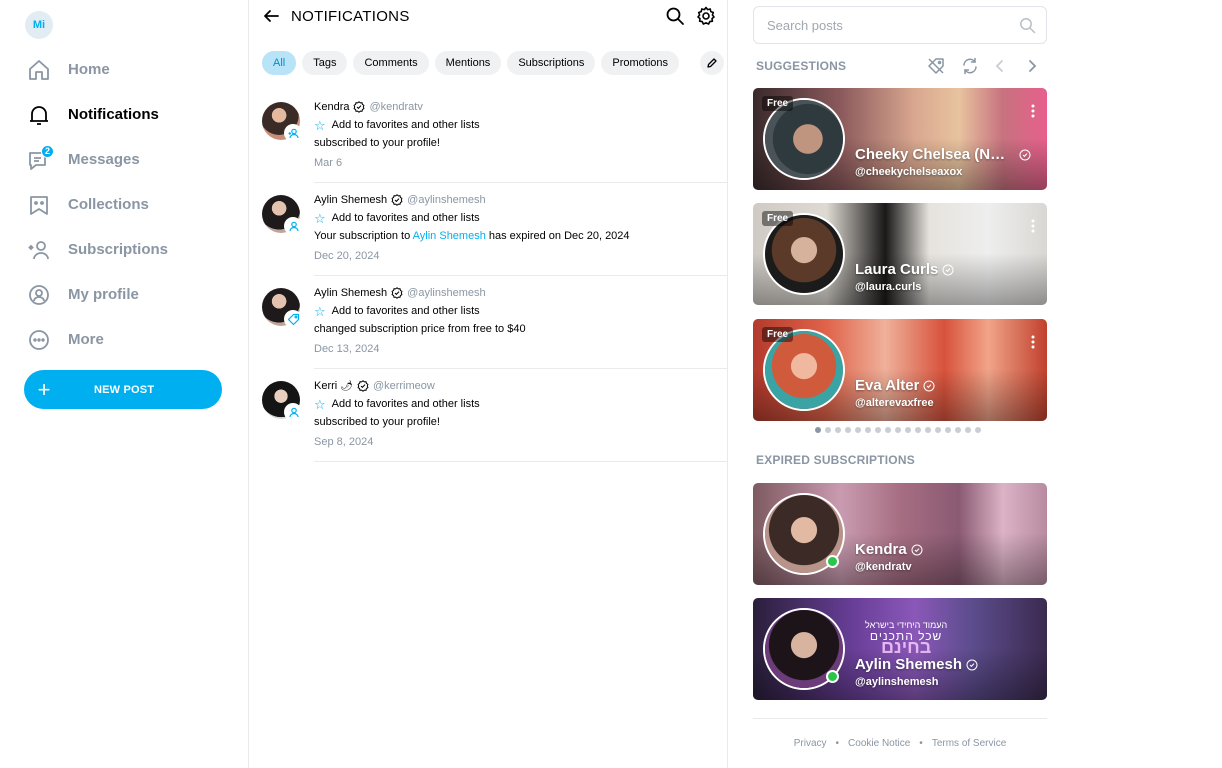  I want to click on filter-chip-tags: Tags, so click(325, 63).